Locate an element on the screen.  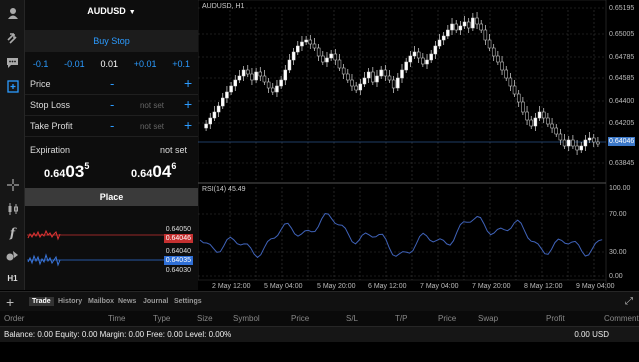
bid-prefix: 0.64 is located at coordinates (55, 174).